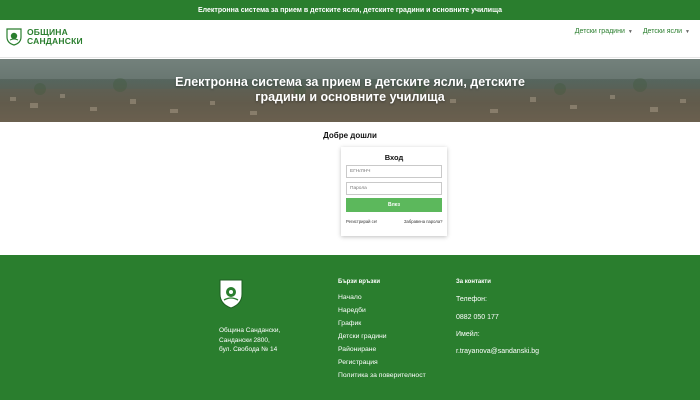  What do you see at coordinates (394, 205) in the screenshot?
I see `login-button: Влез` at bounding box center [394, 205].